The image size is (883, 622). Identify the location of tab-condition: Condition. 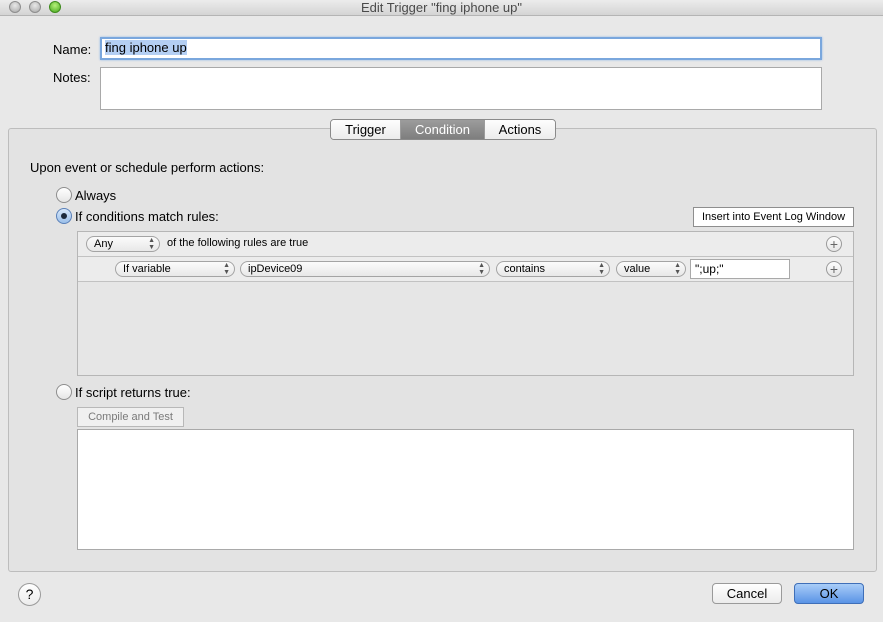
(443, 129).